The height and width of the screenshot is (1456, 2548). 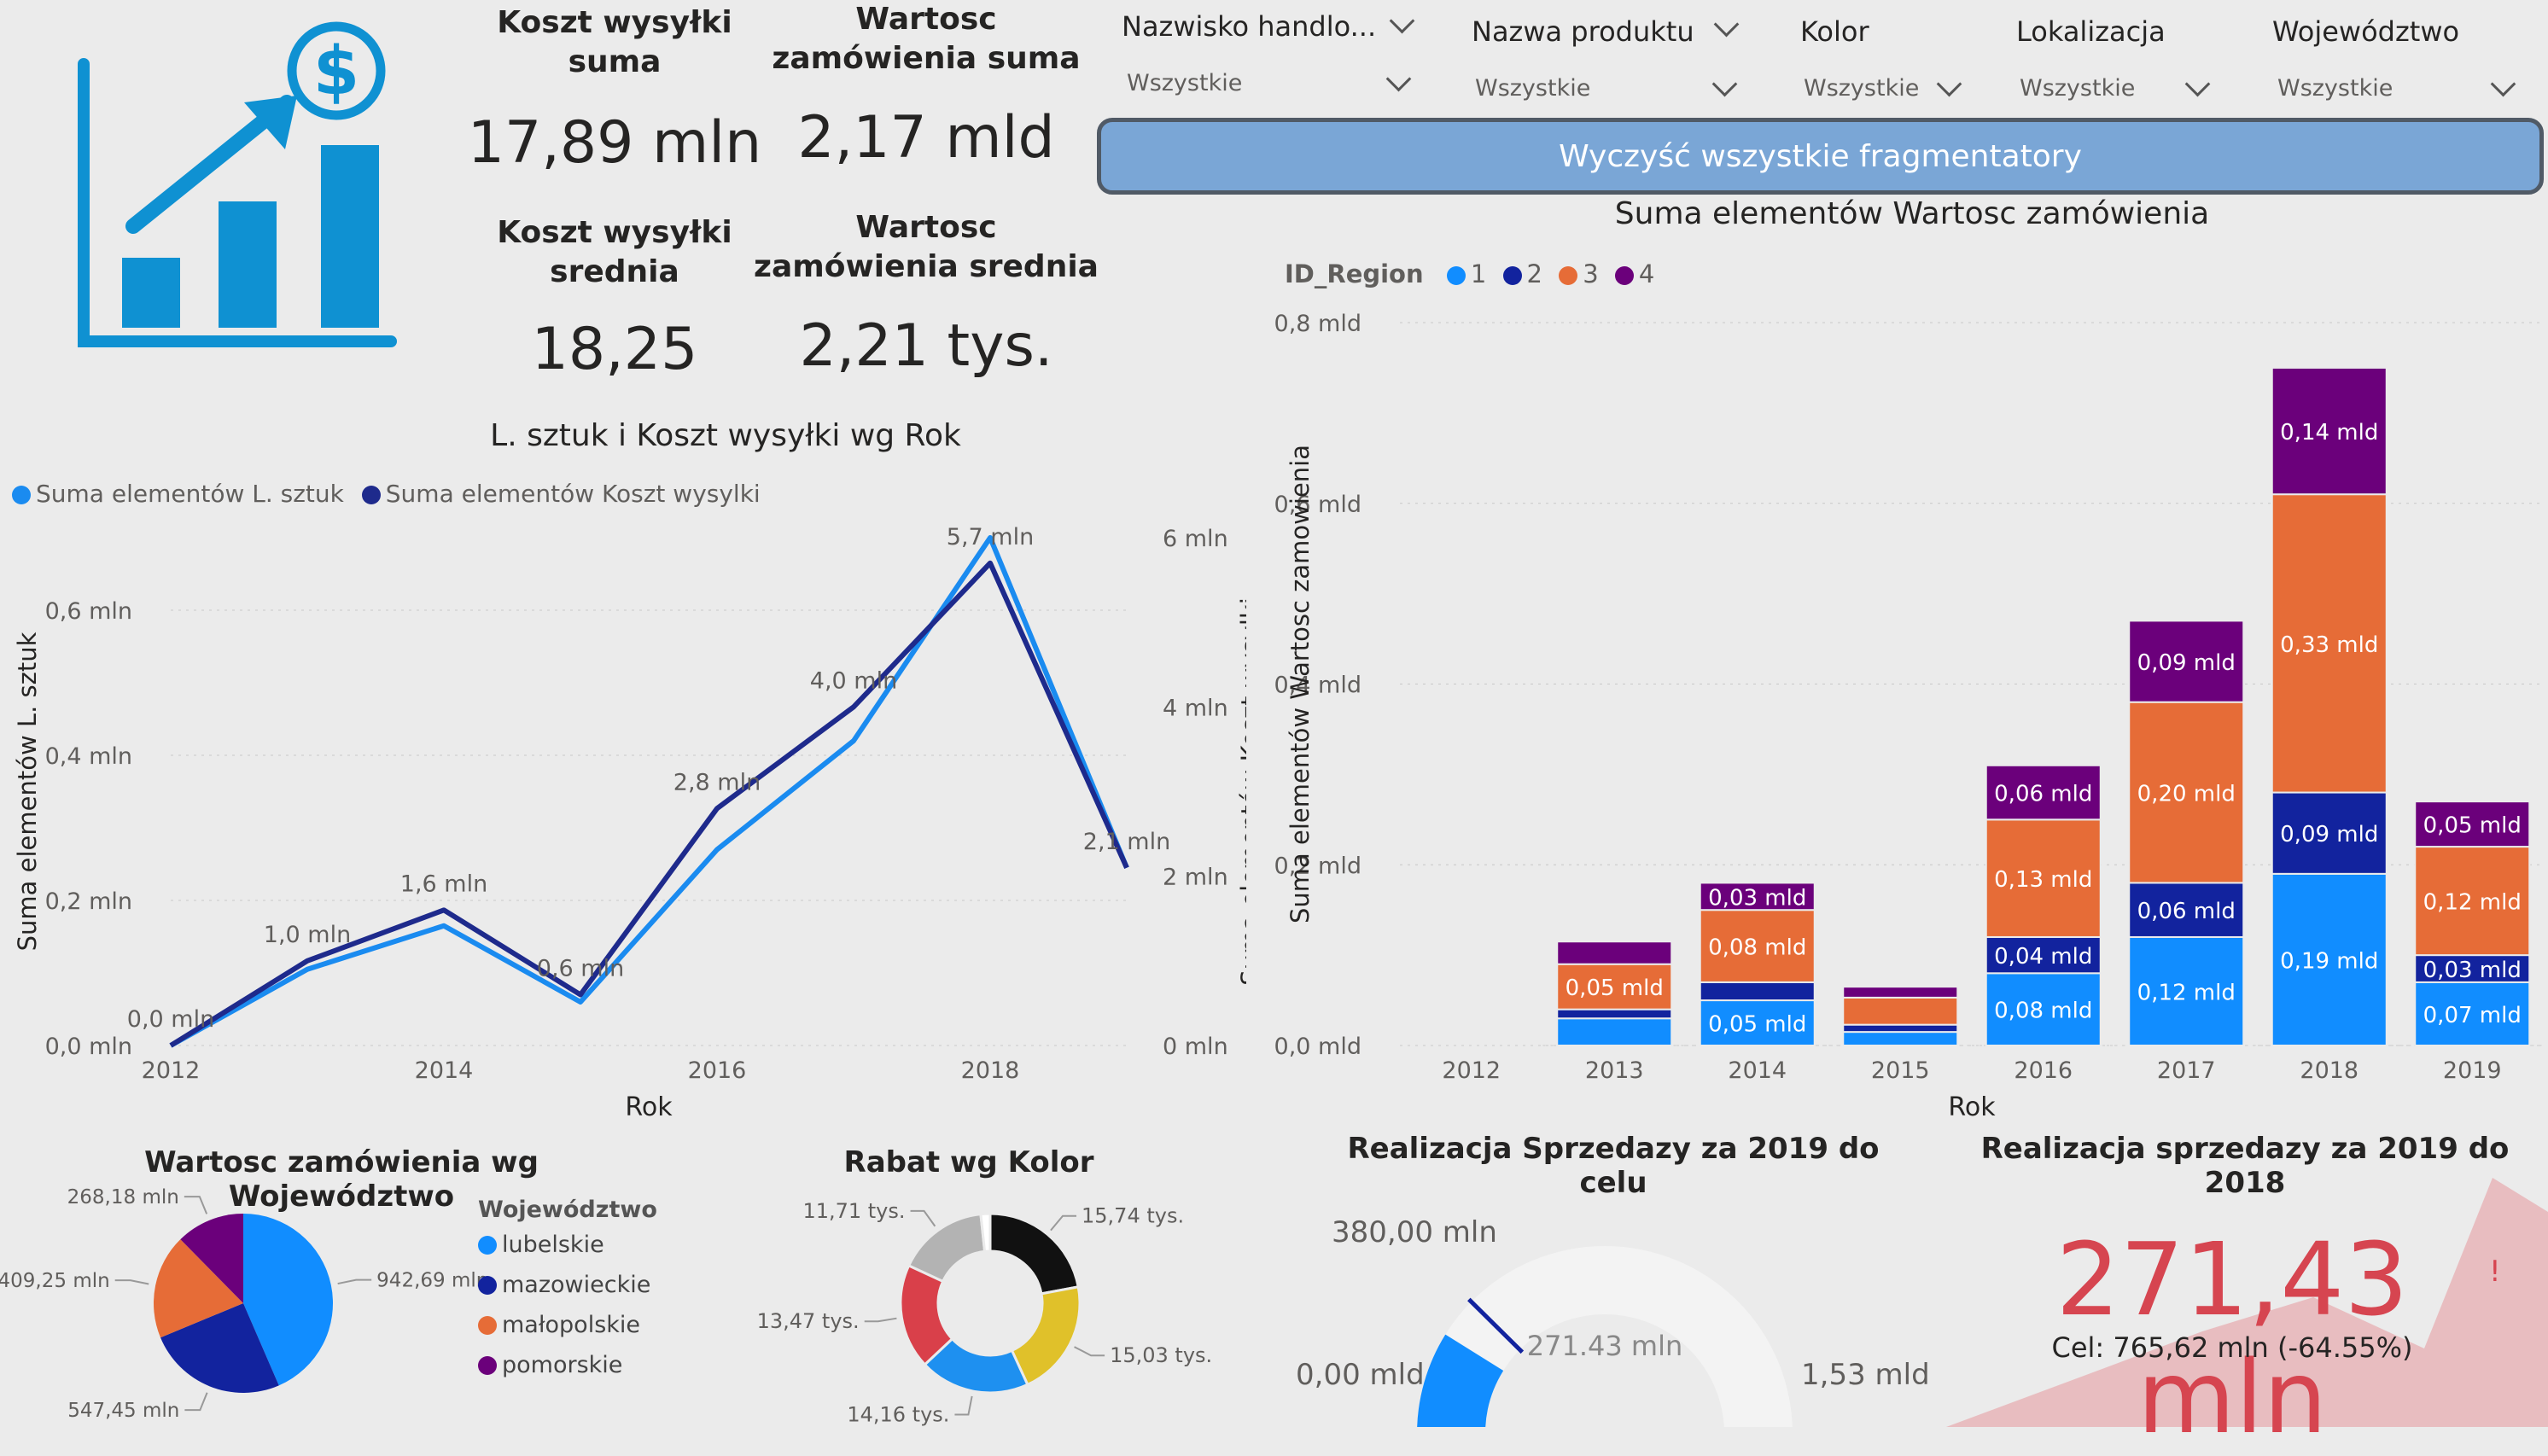 What do you see at coordinates (178, 494) in the screenshot?
I see `legend-item-l-sztuk: Suma elementów L. sztuk` at bounding box center [178, 494].